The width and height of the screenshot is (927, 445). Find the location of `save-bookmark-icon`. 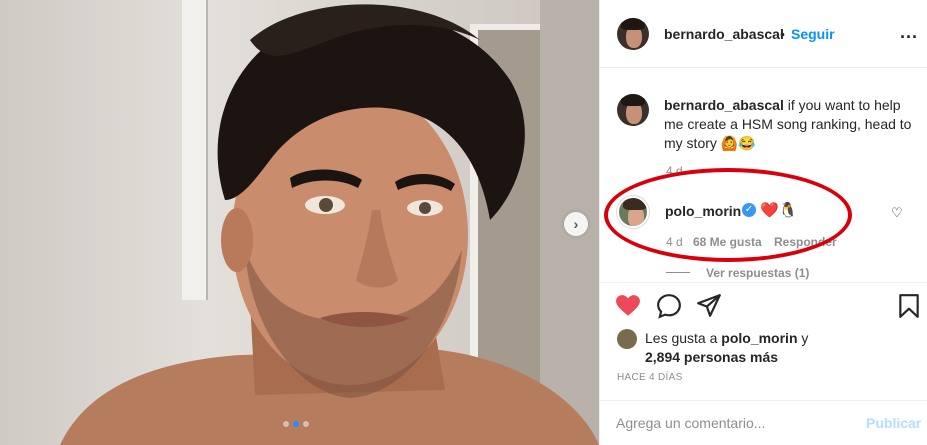

save-bookmark-icon is located at coordinates (909, 306).